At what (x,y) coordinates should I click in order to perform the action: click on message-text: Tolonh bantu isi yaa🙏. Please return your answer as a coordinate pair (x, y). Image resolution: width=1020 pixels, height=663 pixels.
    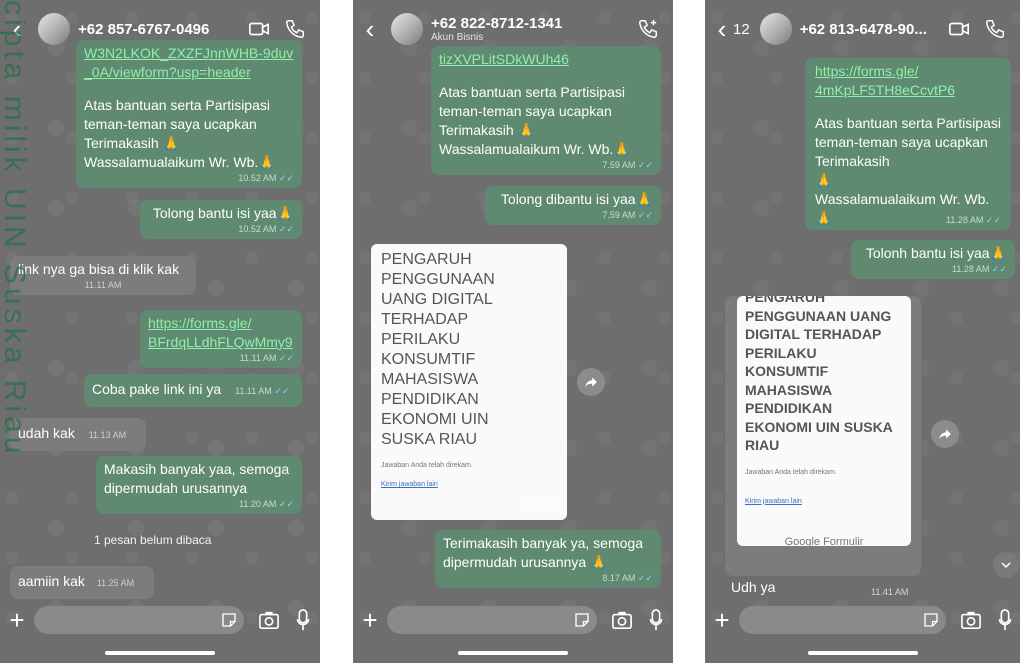
    Looking at the image, I should click on (936, 253).